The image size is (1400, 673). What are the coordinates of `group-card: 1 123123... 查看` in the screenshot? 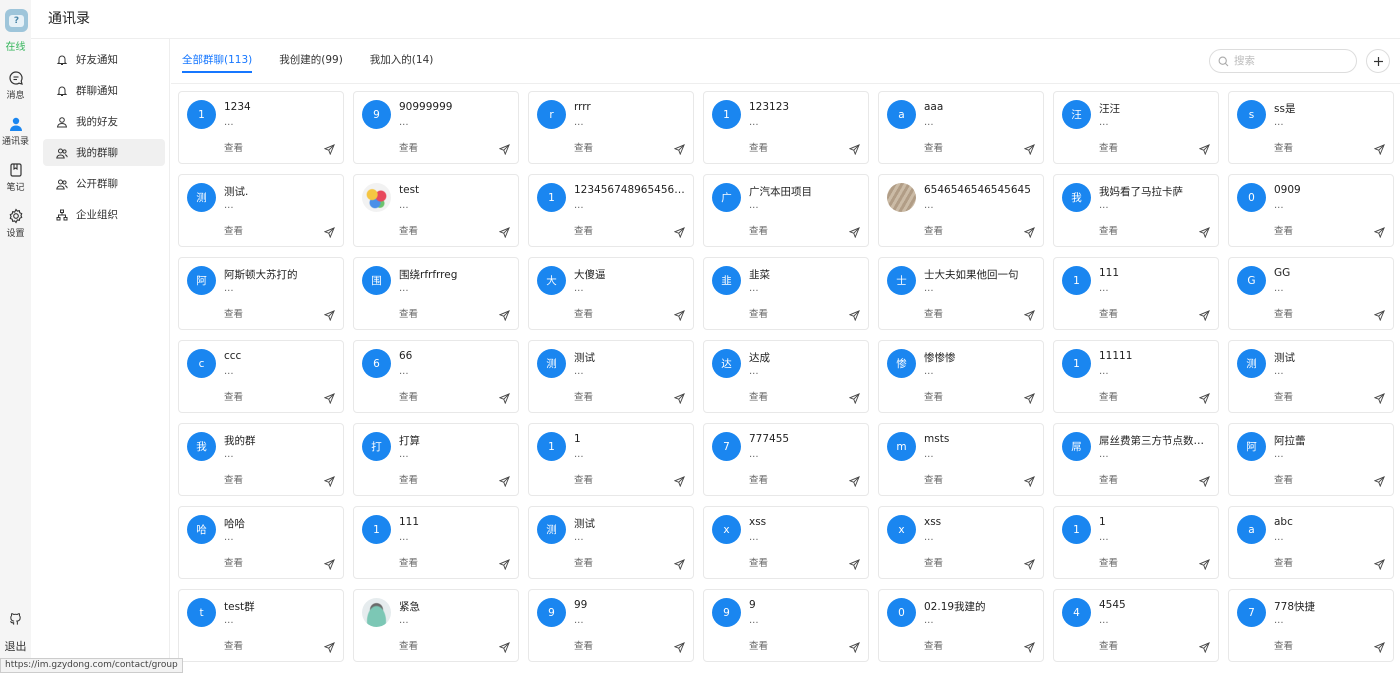 It's located at (786, 127).